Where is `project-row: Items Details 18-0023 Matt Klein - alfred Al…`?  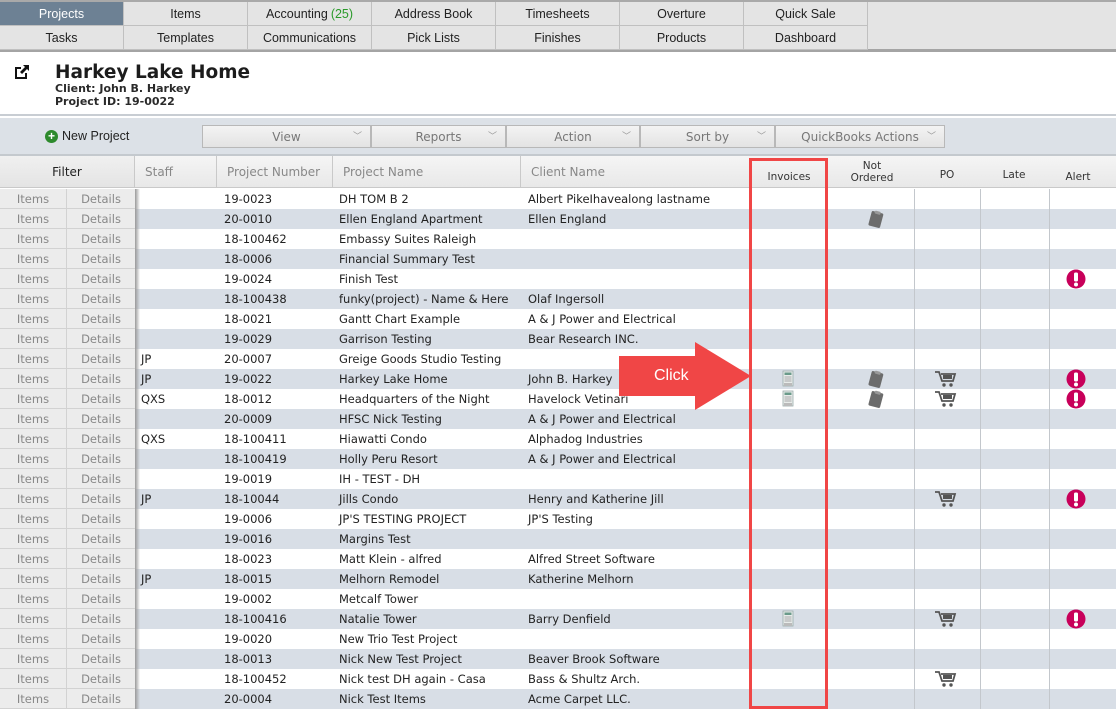
project-row: Items Details 18-0023 Matt Klein - alfred Al… is located at coordinates (558, 559).